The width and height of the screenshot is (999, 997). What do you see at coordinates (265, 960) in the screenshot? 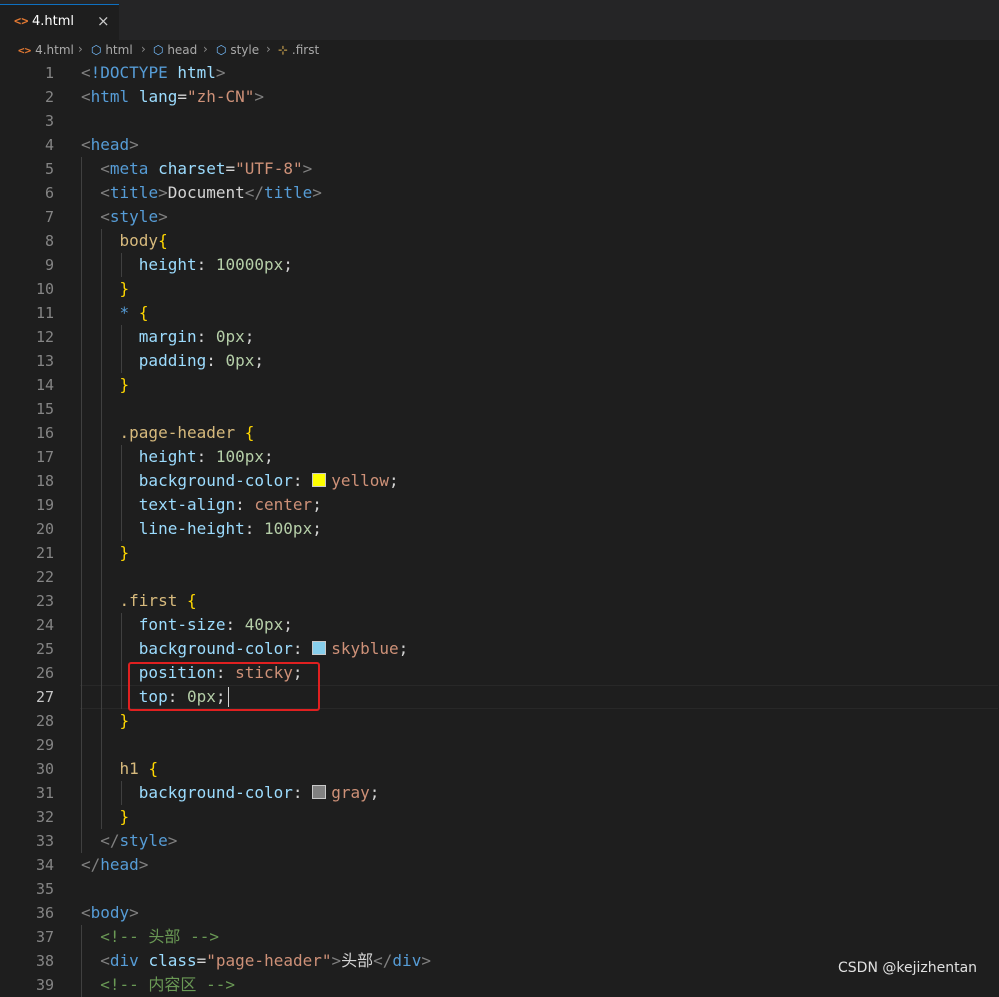
I see `code-text: <div class="page-header">头部</div>` at bounding box center [265, 960].